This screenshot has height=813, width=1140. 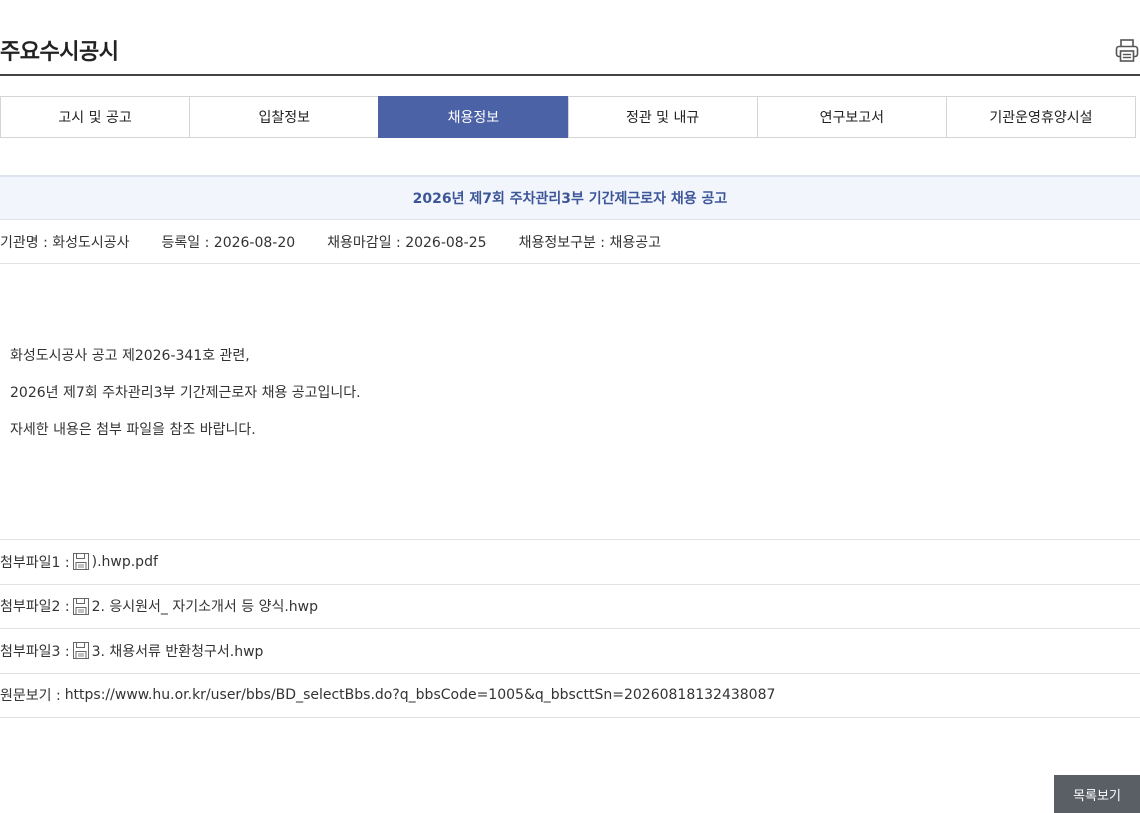 I want to click on source-label: 원문보기 :, so click(x=30, y=696).